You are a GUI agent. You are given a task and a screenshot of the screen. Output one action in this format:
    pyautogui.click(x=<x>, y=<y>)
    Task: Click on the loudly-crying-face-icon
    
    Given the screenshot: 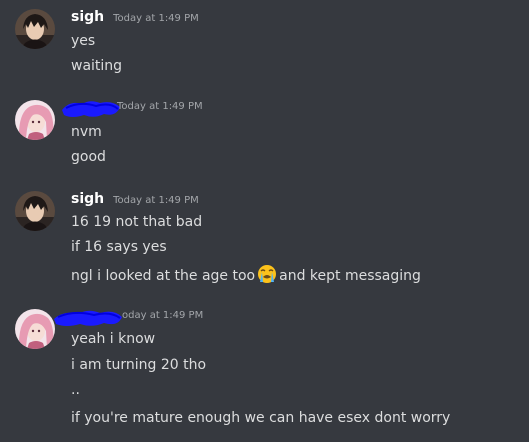 What is the action you would take?
    pyautogui.click(x=267, y=276)
    